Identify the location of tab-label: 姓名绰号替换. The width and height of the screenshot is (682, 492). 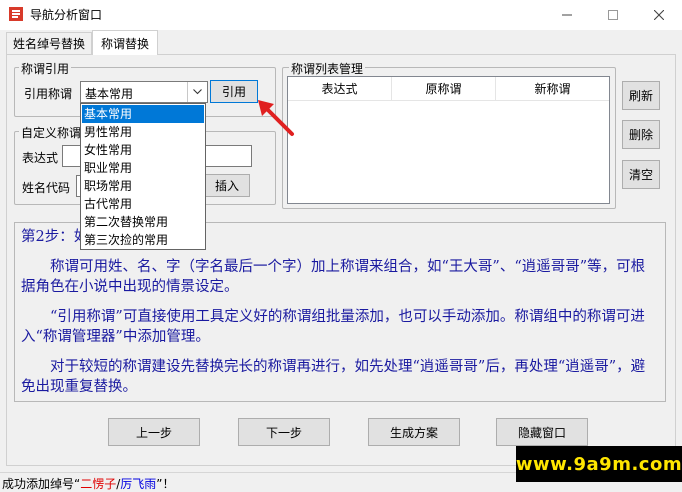
(48, 44).